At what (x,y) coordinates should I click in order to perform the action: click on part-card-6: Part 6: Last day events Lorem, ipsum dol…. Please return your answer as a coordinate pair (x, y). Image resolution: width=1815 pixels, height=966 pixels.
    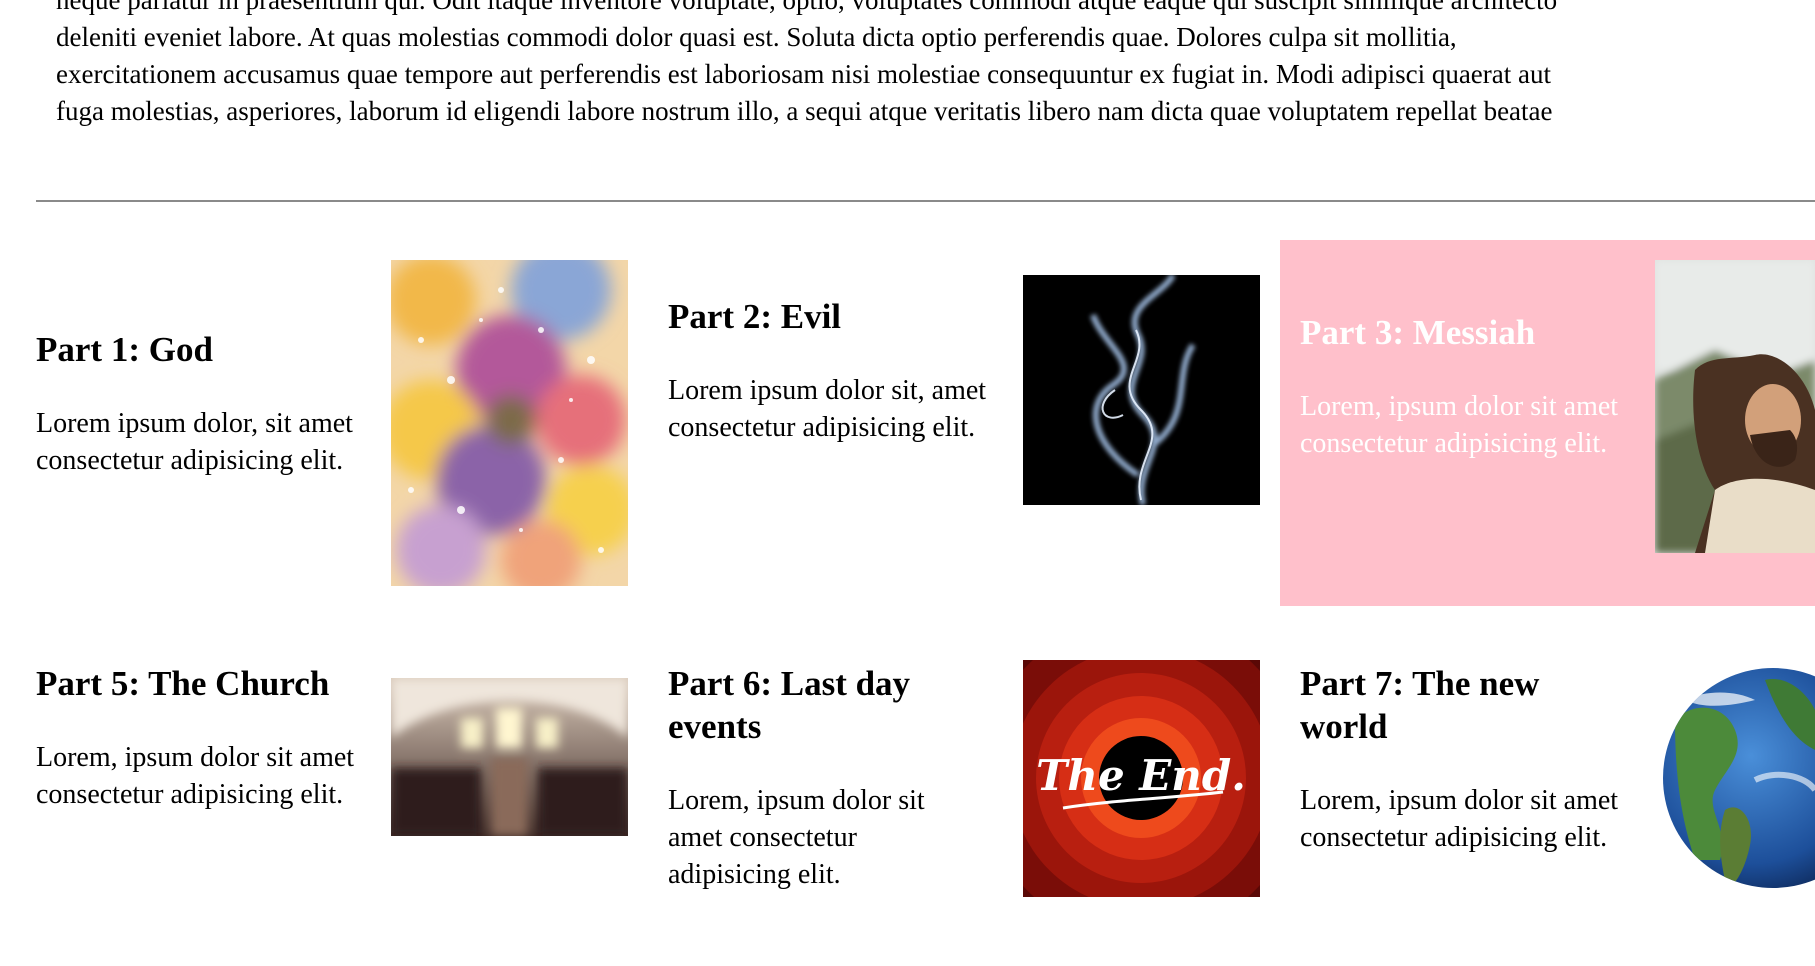
    Looking at the image, I should click on (823, 777).